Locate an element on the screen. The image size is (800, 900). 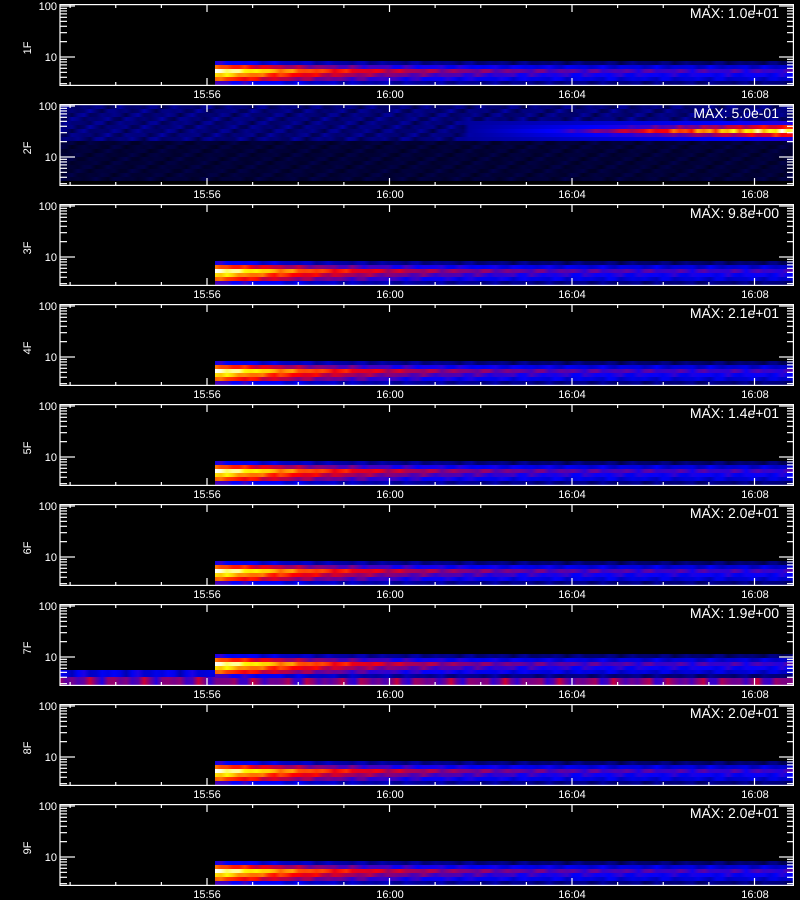
channel-label: 8F is located at coordinates (28, 748).